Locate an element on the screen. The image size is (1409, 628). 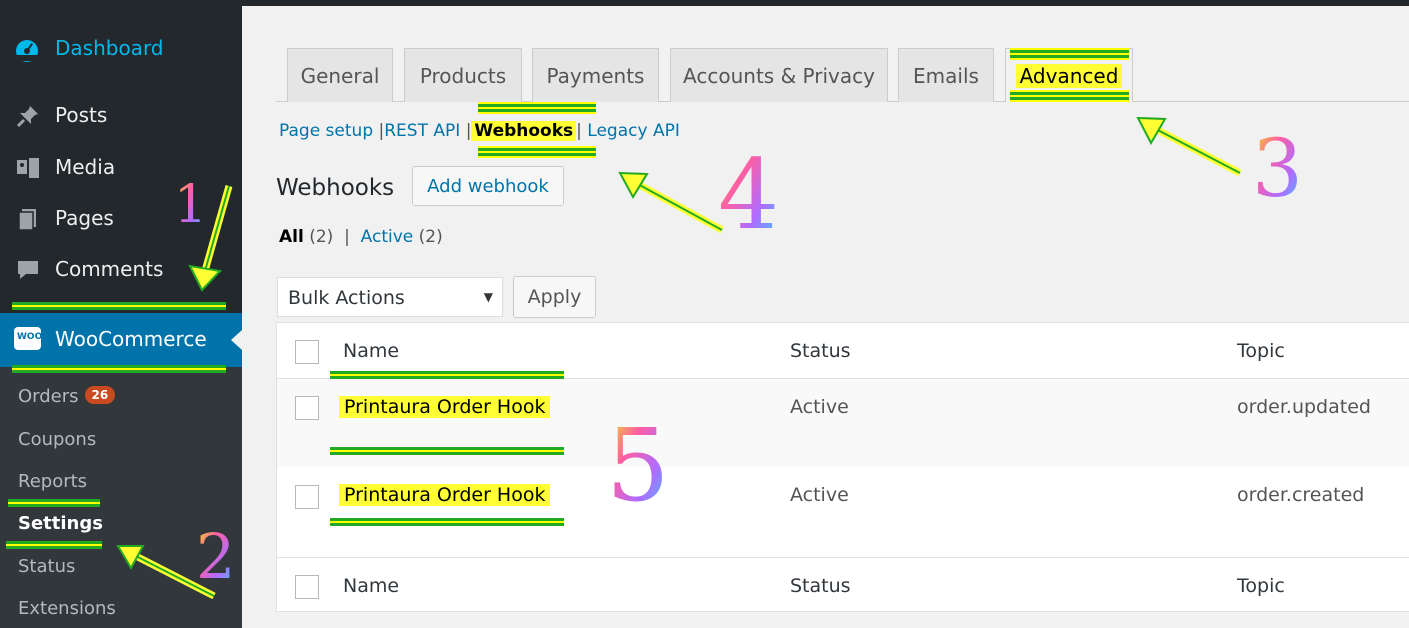
annotation-number-3: 3 is located at coordinates (1277, 168).